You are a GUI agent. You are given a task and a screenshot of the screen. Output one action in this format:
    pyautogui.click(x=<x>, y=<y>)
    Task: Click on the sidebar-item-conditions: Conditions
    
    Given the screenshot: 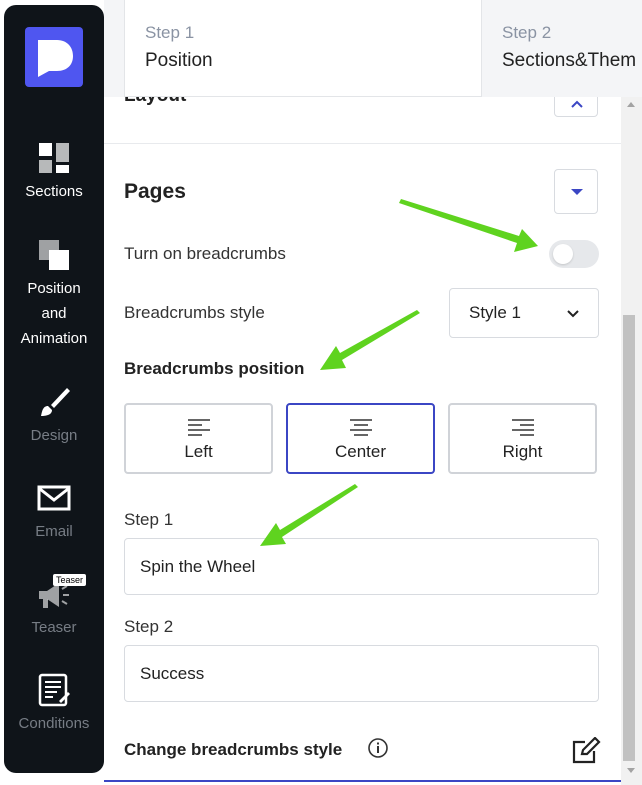 What is the action you would take?
    pyautogui.click(x=54, y=704)
    